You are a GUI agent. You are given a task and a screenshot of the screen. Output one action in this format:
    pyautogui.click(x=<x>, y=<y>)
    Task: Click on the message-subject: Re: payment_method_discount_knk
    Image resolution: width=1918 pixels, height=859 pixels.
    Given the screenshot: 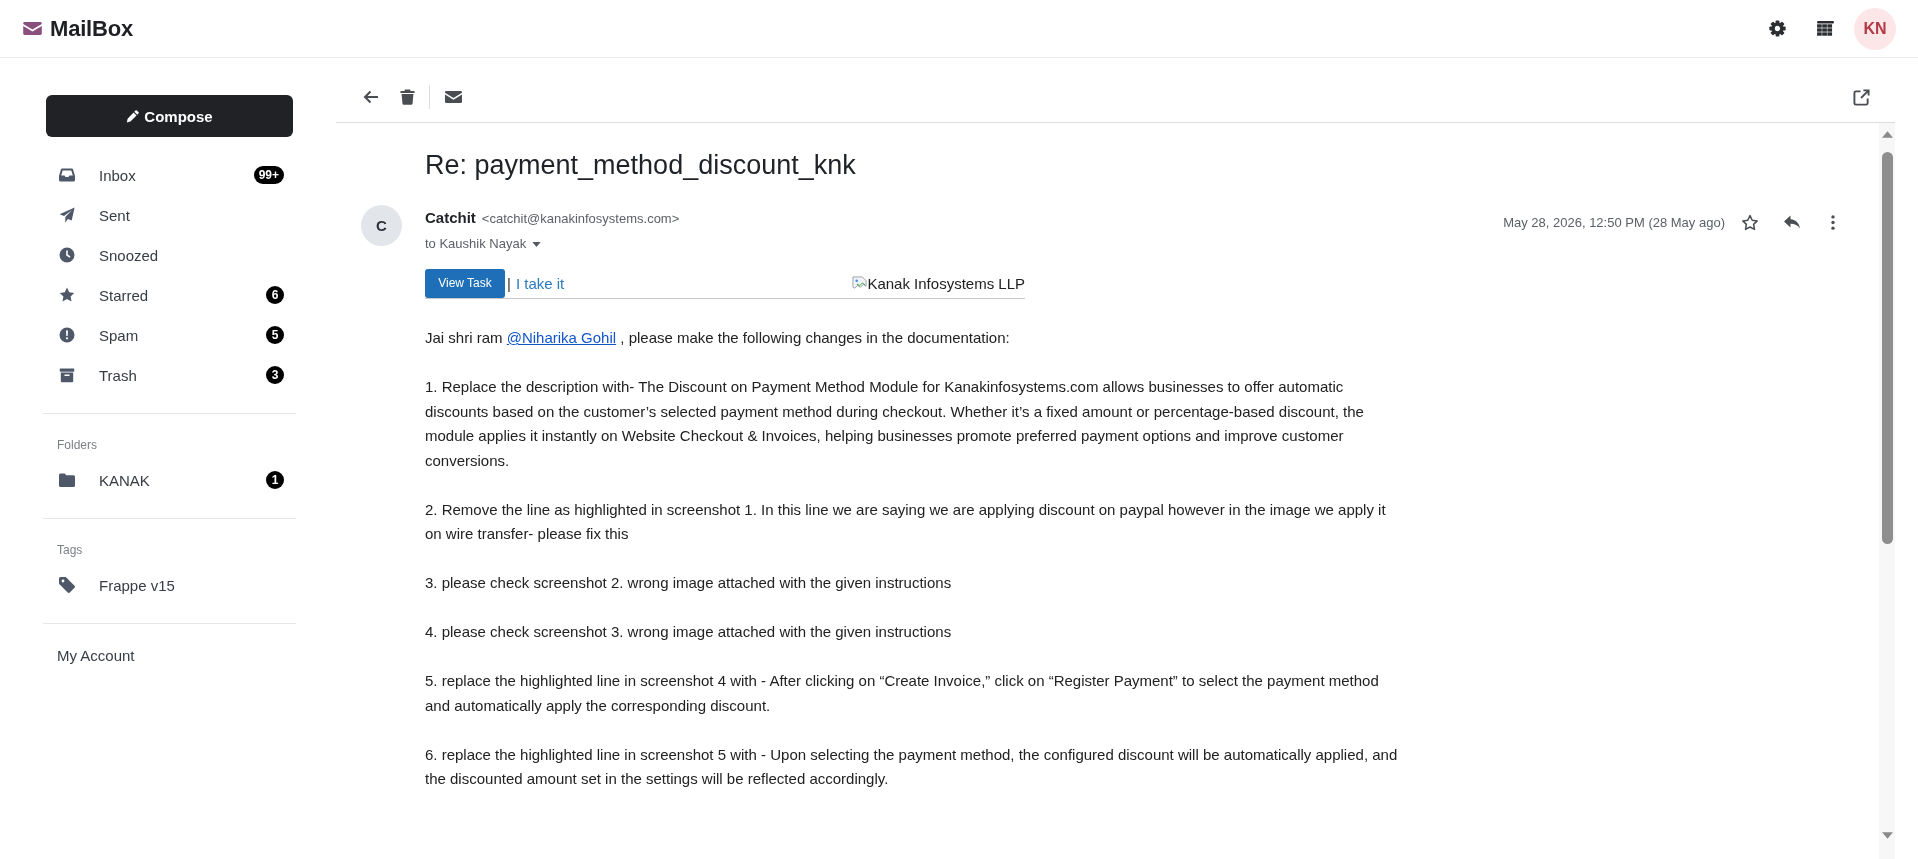 What is the action you would take?
    pyautogui.click(x=641, y=165)
    